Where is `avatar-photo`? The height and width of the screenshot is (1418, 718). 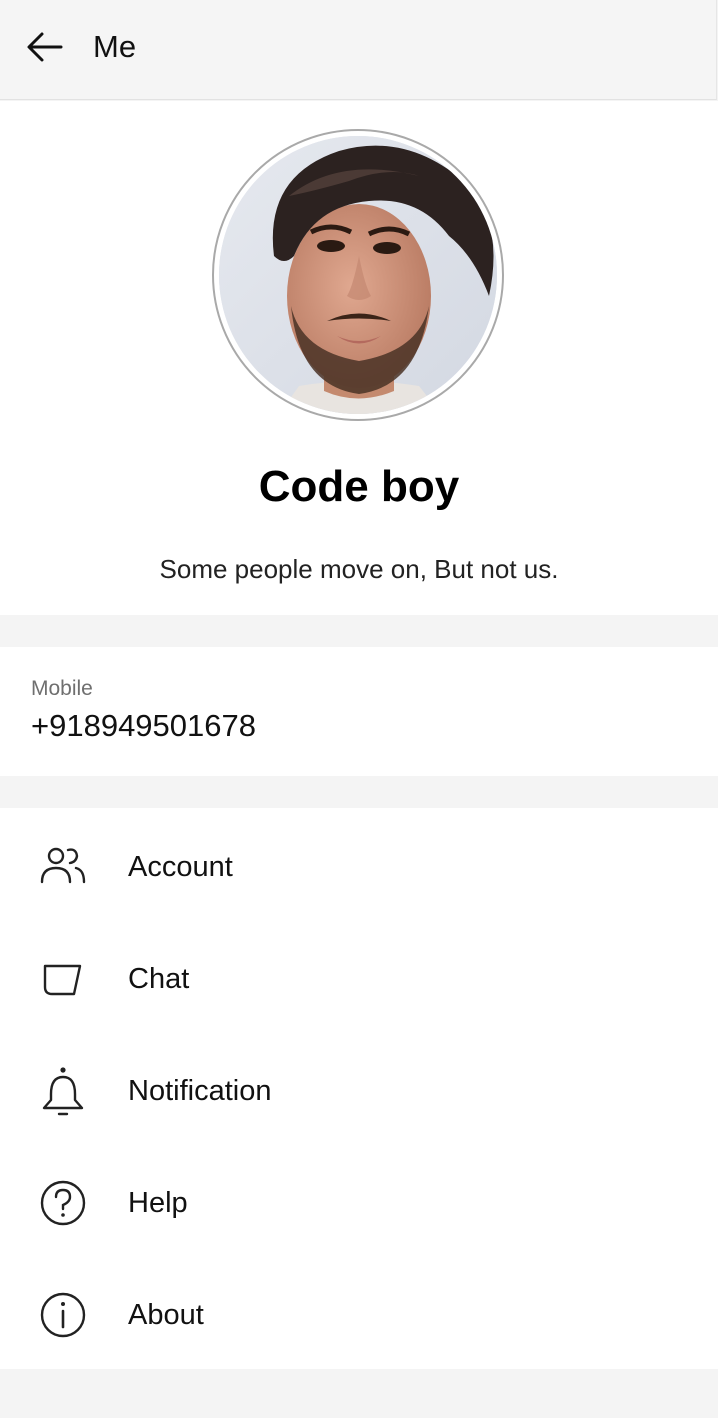
avatar-photo is located at coordinates (358, 275).